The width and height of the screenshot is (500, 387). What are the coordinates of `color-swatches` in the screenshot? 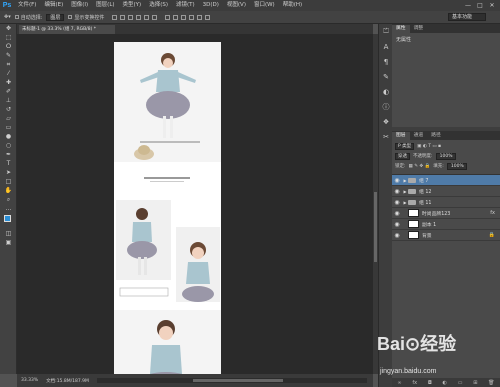 It's located at (8, 221).